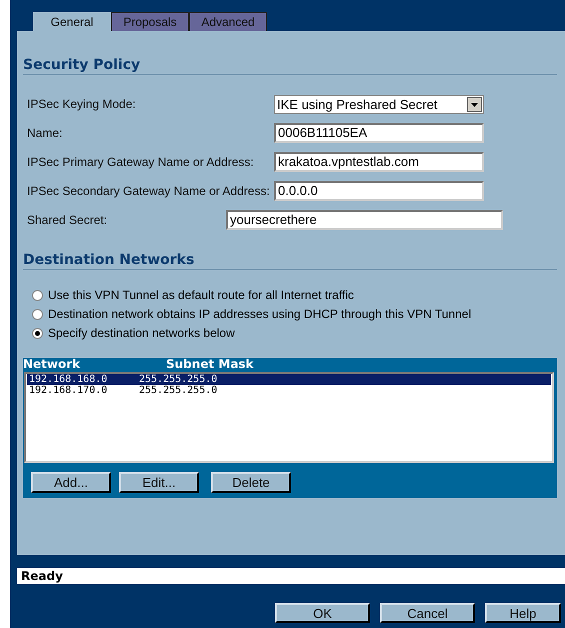  I want to click on field-label: IPSec Secondary Gateway Name or Address:, so click(149, 191).